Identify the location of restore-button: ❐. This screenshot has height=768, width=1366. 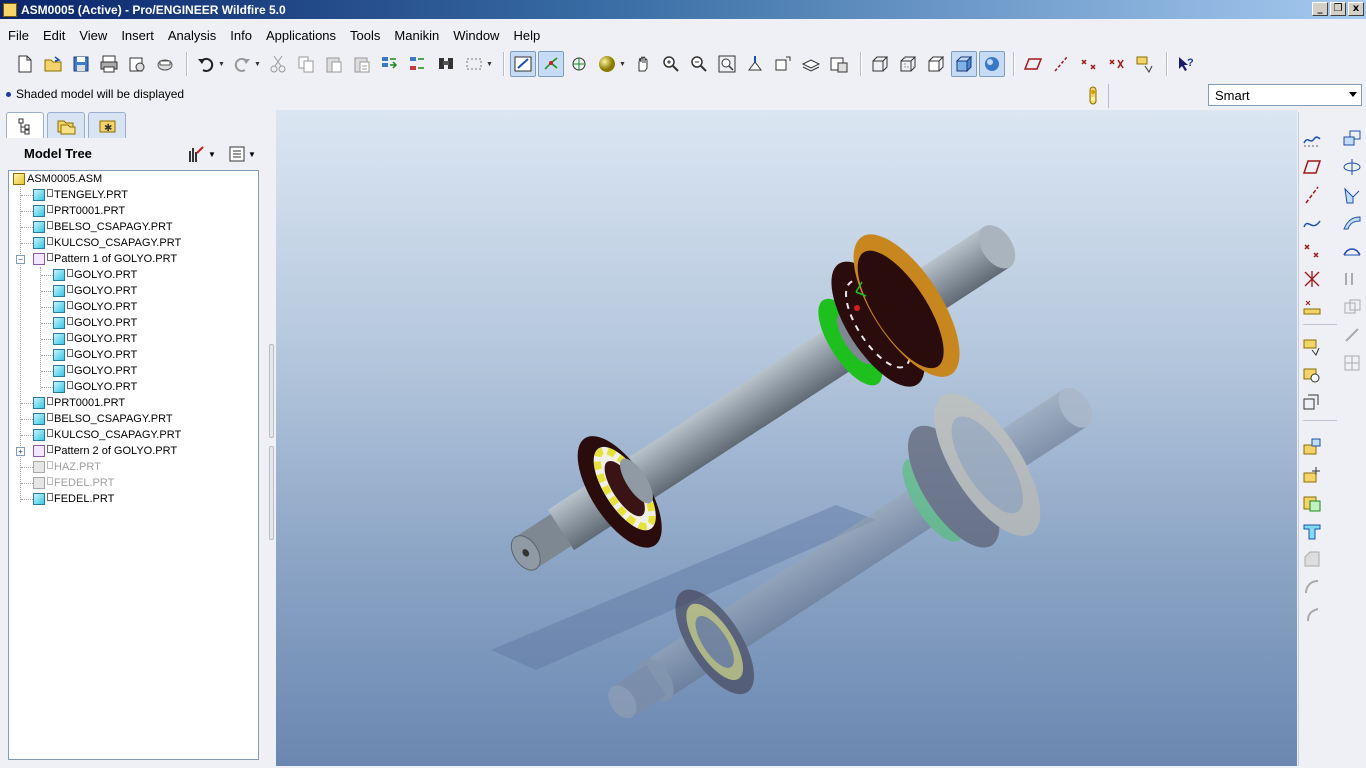
(1338, 9).